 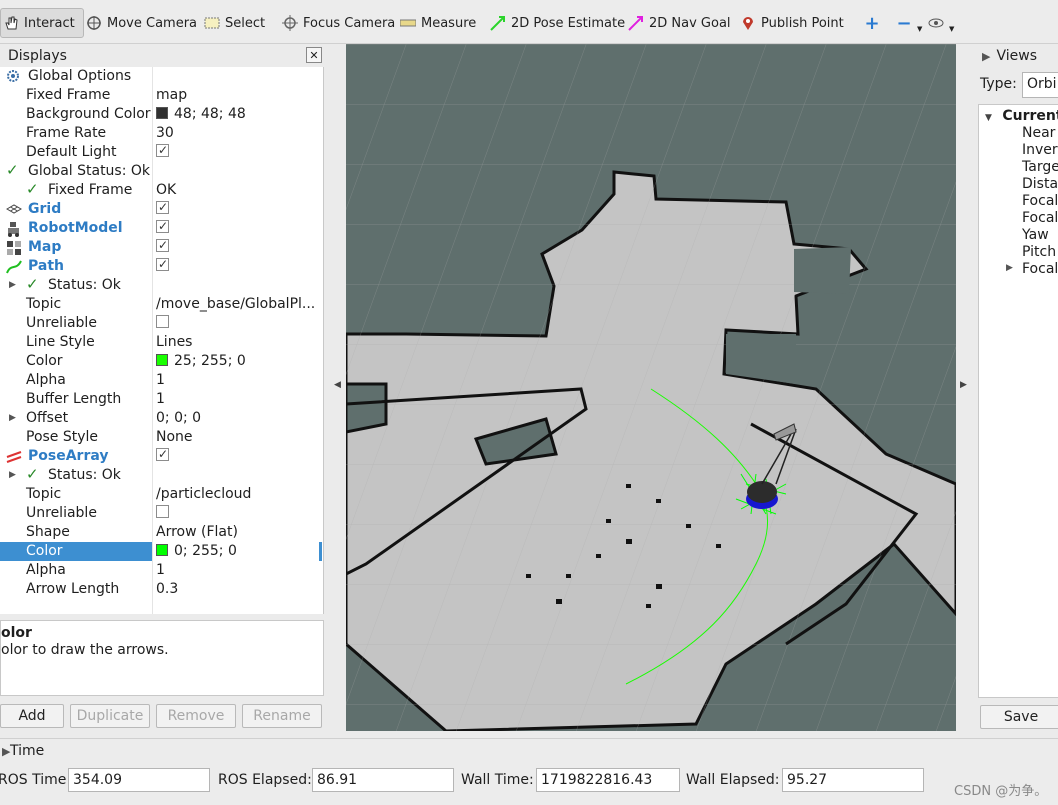 What do you see at coordinates (161, 532) in the screenshot?
I see `display-row: Shape Arrow (Flat)` at bounding box center [161, 532].